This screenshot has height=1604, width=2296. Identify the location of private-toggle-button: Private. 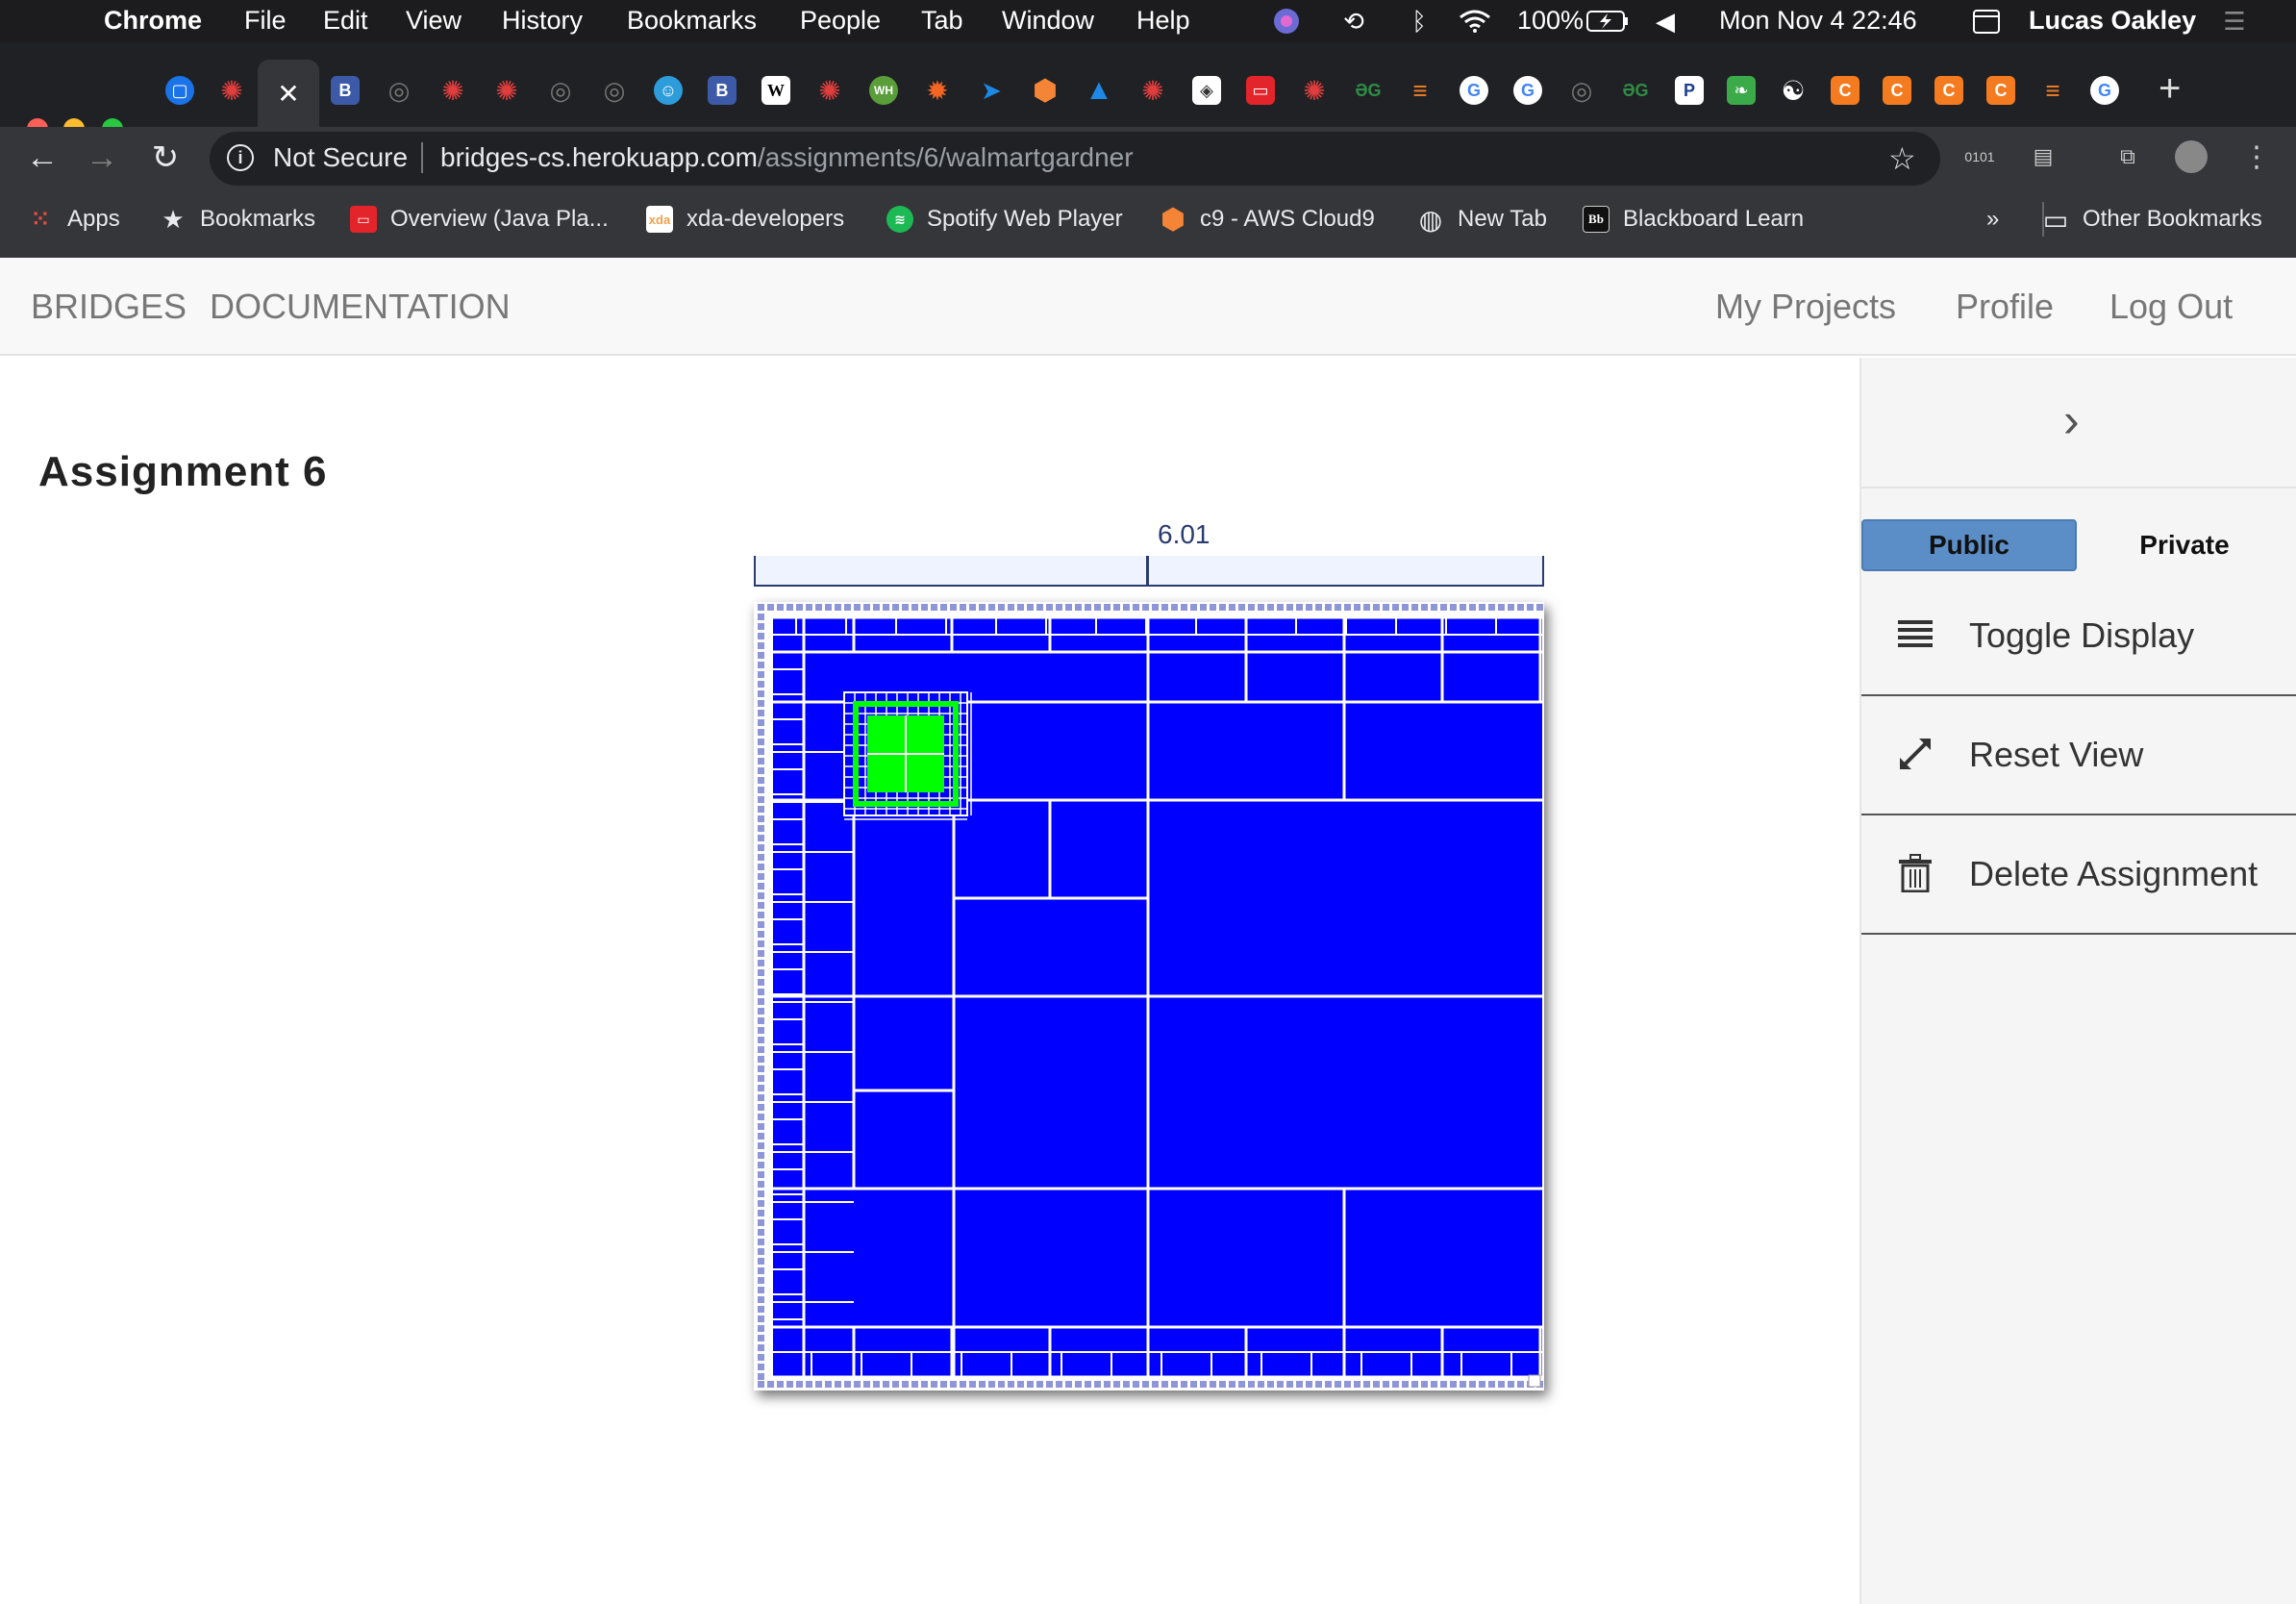
(2184, 545).